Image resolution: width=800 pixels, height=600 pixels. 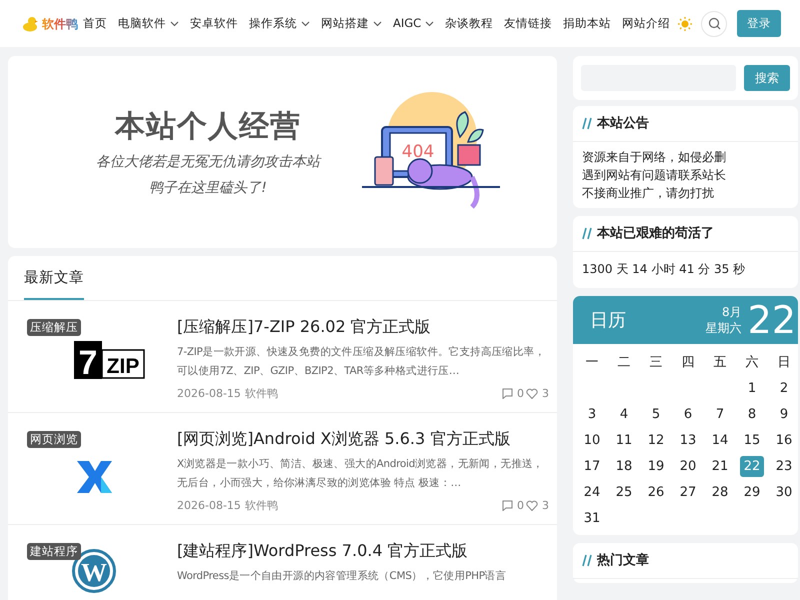 What do you see at coordinates (646, 23) in the screenshot?
I see `nav-link: 网站介绍` at bounding box center [646, 23].